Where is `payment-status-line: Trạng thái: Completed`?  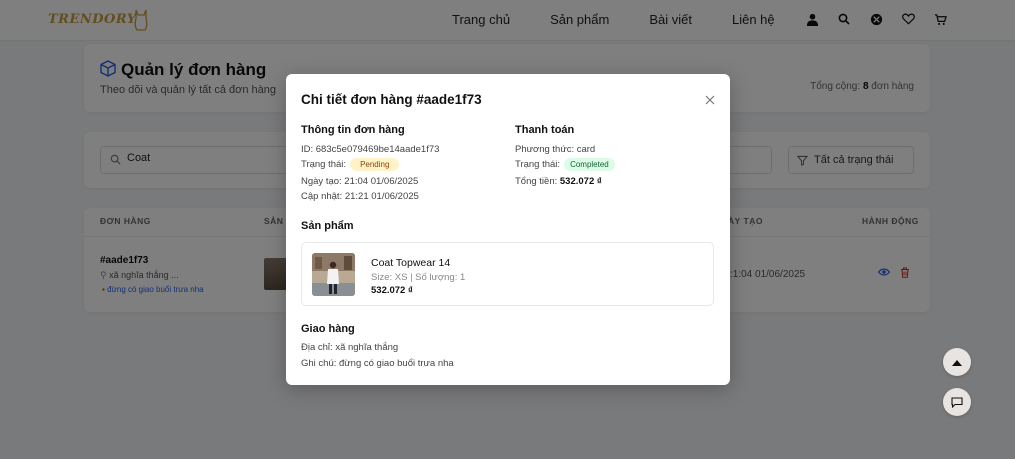 payment-status-line: Trạng thái: Completed is located at coordinates (565, 164).